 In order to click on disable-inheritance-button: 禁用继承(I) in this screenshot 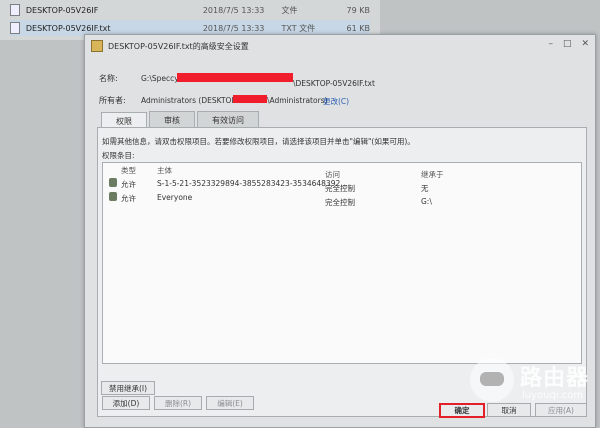, I will do `click(128, 388)`.